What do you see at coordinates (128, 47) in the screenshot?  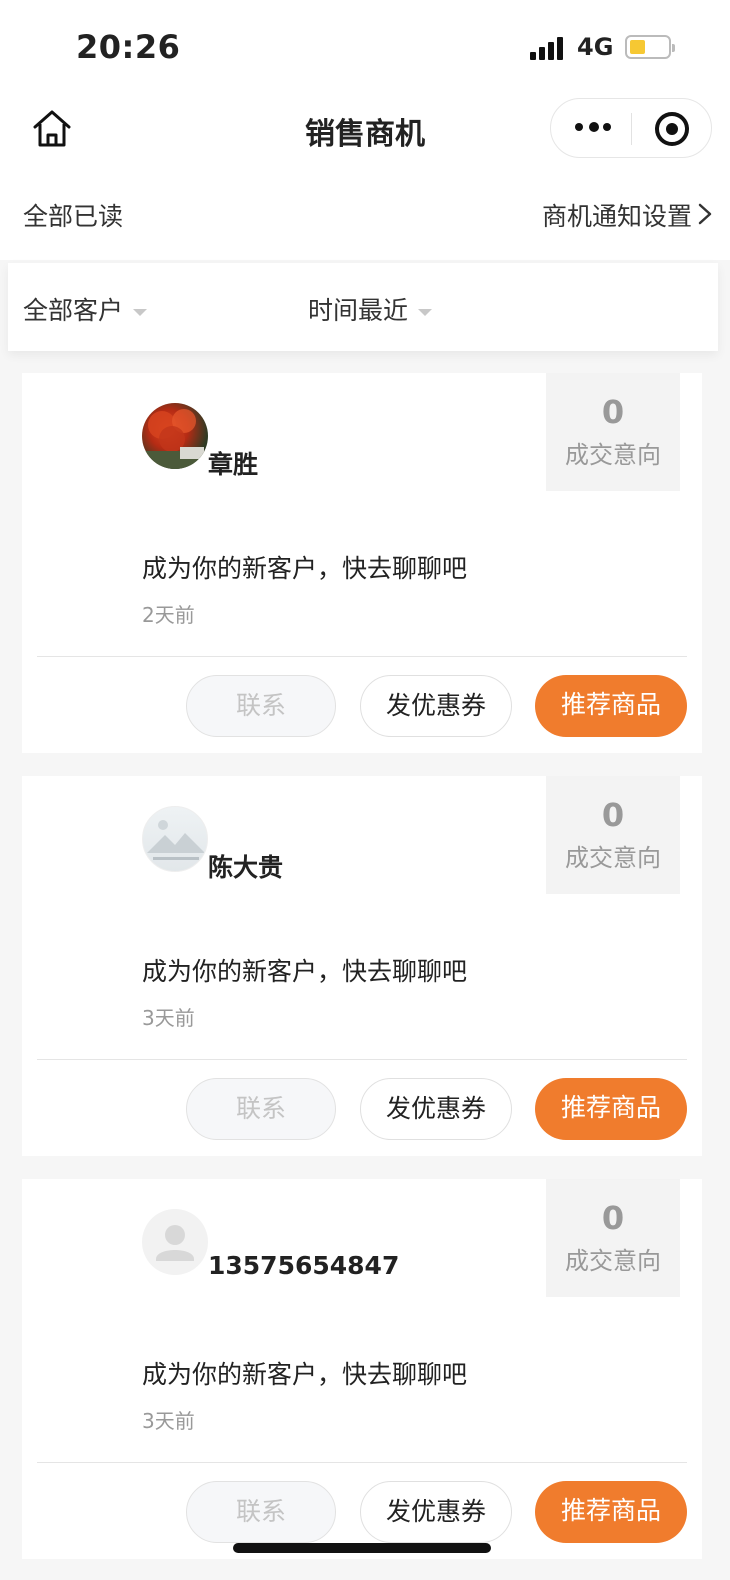 I see `status-time: 20:26` at bounding box center [128, 47].